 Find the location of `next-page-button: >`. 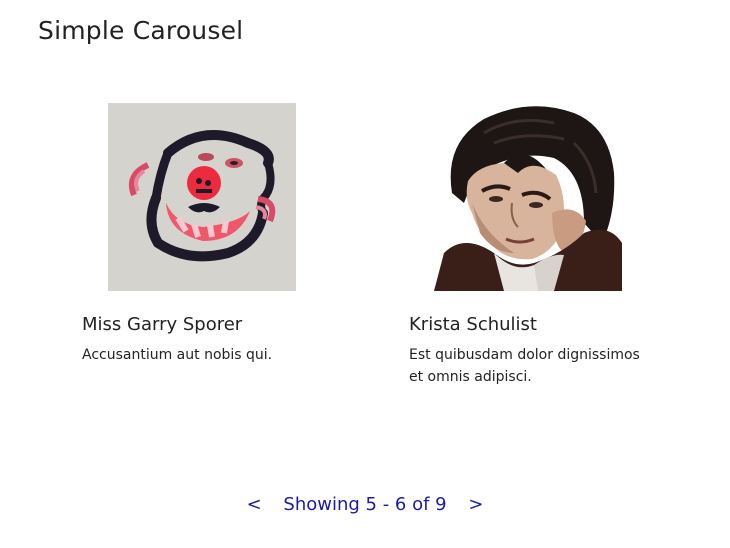

next-page-button: > is located at coordinates (475, 504).